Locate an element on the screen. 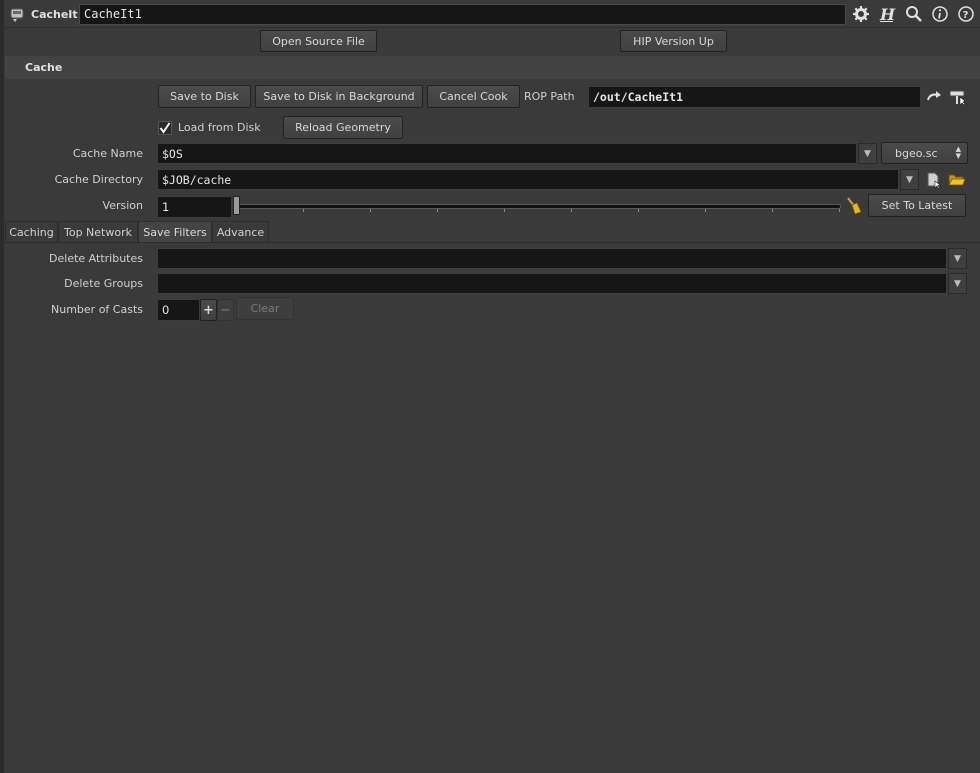  tab-caching: Caching is located at coordinates (31, 231).